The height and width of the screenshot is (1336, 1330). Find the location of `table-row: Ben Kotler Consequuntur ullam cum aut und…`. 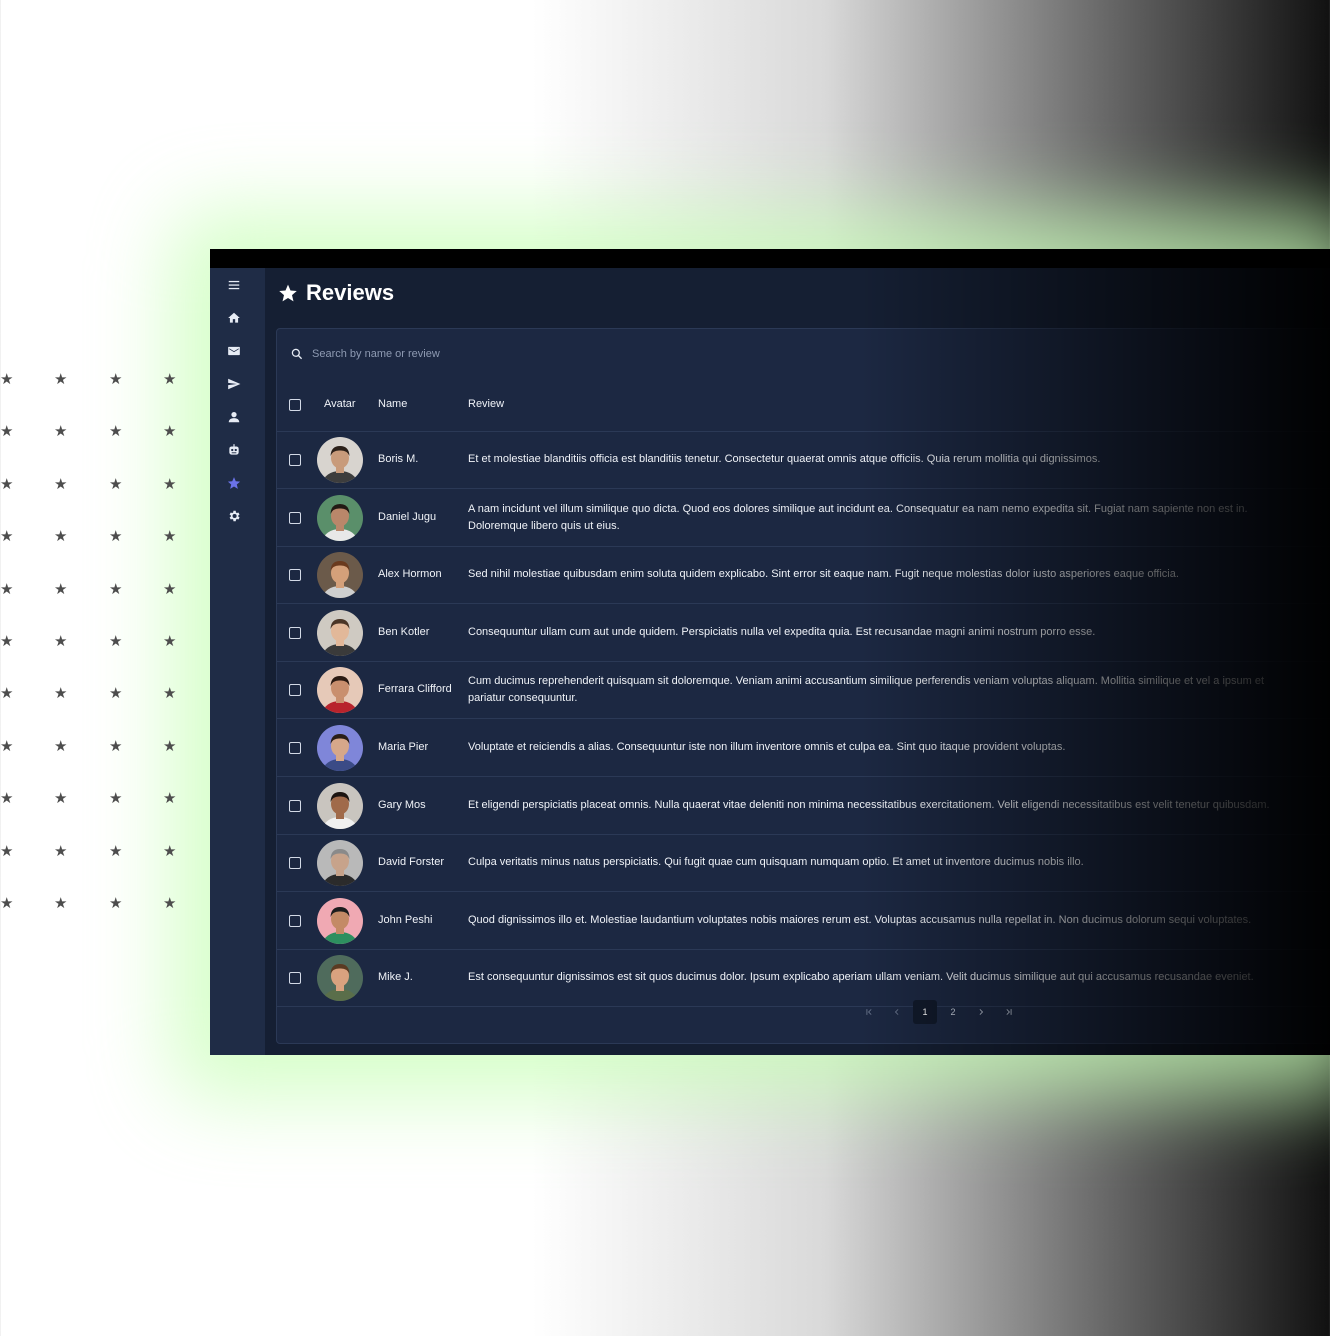

table-row: Ben Kotler Consequuntur ullam cum aut und… is located at coordinates (803, 633).